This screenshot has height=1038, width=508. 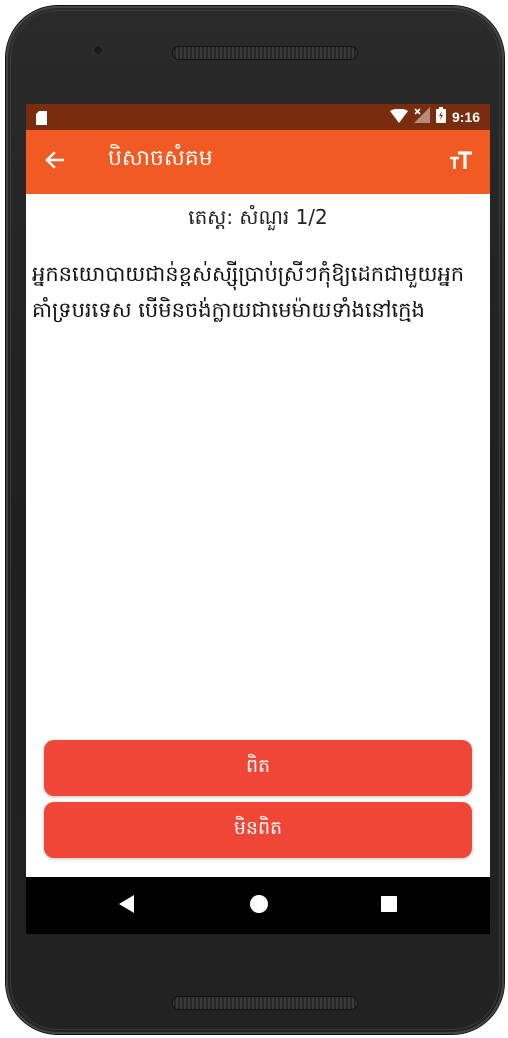 I want to click on status-bar: 9:16, so click(x=258, y=117).